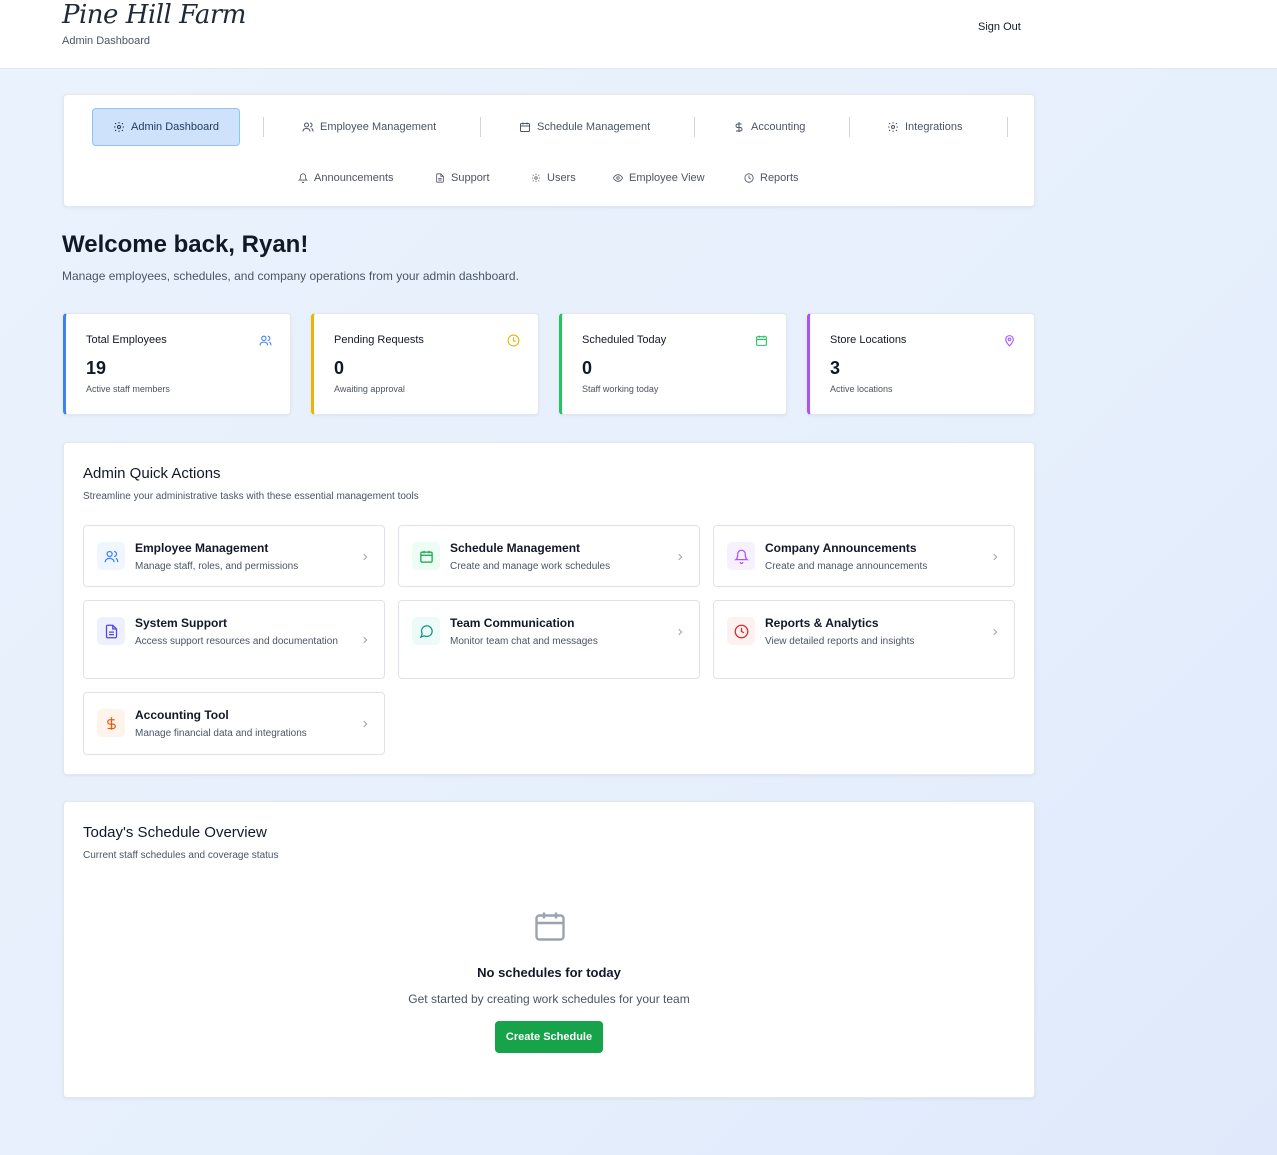  Describe the element at coordinates (185, 244) in the screenshot. I see `page-title: Welcome back, Ryan!` at that location.